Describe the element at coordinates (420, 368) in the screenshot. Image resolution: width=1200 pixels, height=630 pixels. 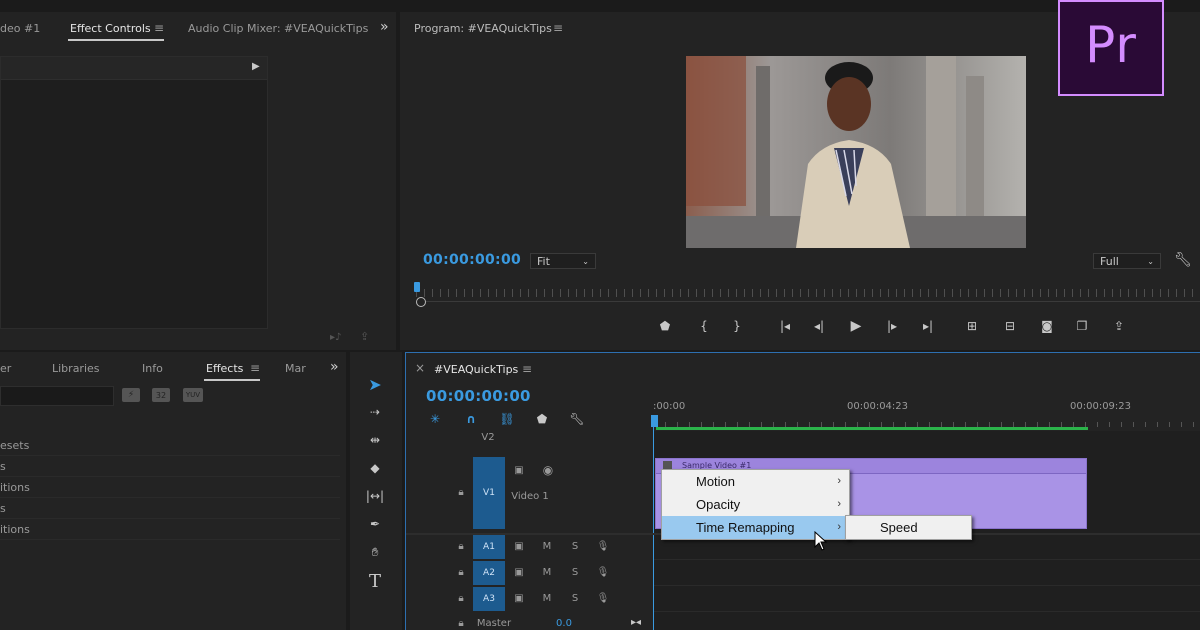
I see `close-icon: ×` at that location.